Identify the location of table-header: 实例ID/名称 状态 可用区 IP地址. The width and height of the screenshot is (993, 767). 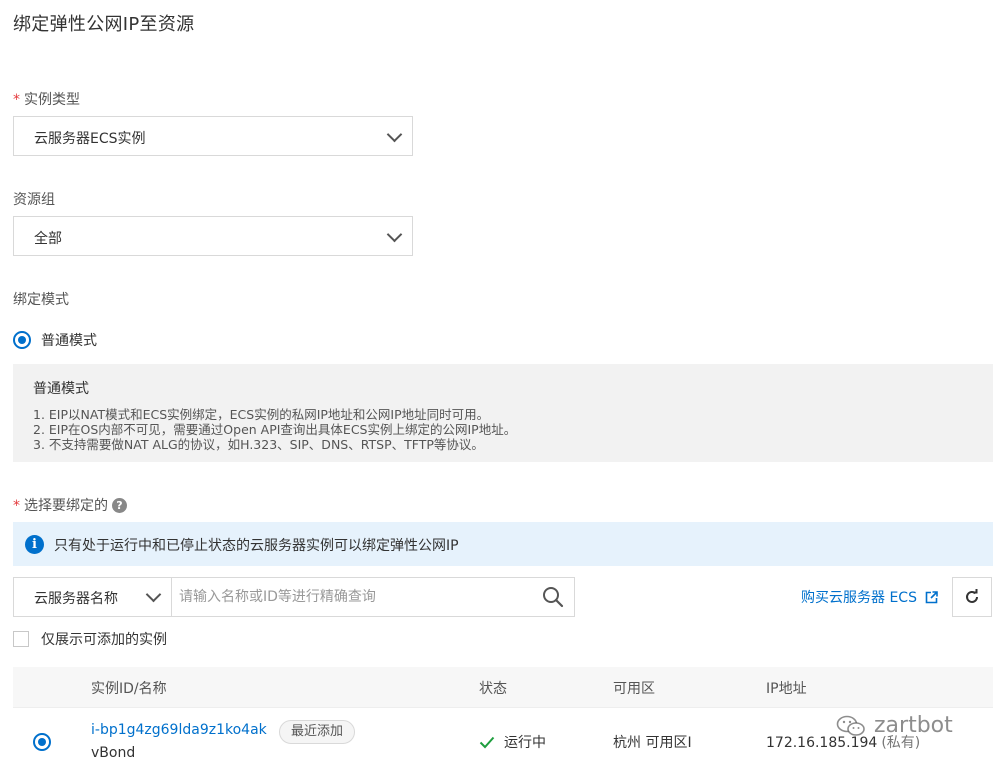
(503, 687).